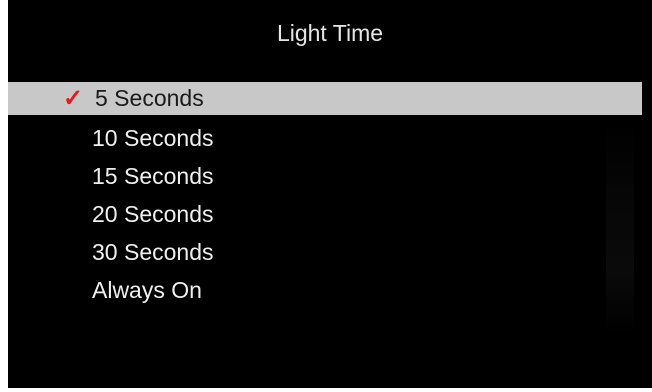 This screenshot has height=392, width=652. Describe the element at coordinates (330, 177) in the screenshot. I see `menu-item-15-seconds: 15 Seconds` at that location.